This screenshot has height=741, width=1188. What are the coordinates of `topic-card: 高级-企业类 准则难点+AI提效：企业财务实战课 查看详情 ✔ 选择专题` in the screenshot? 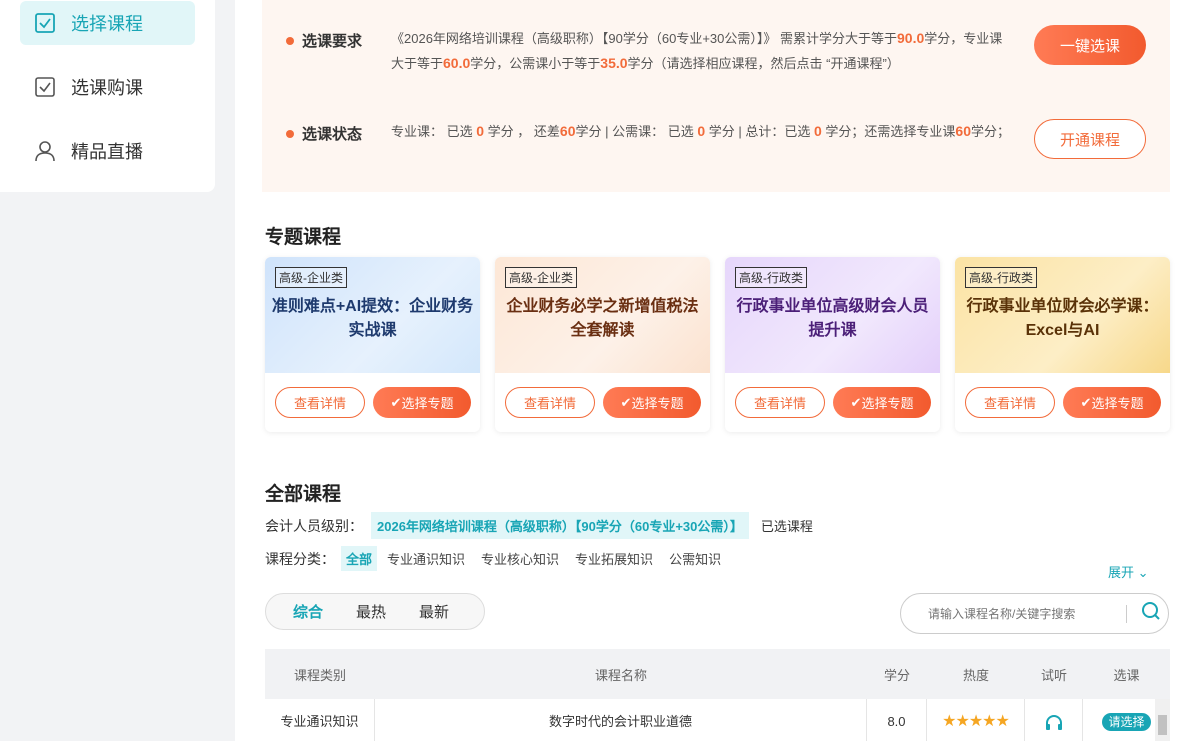 It's located at (372, 344).